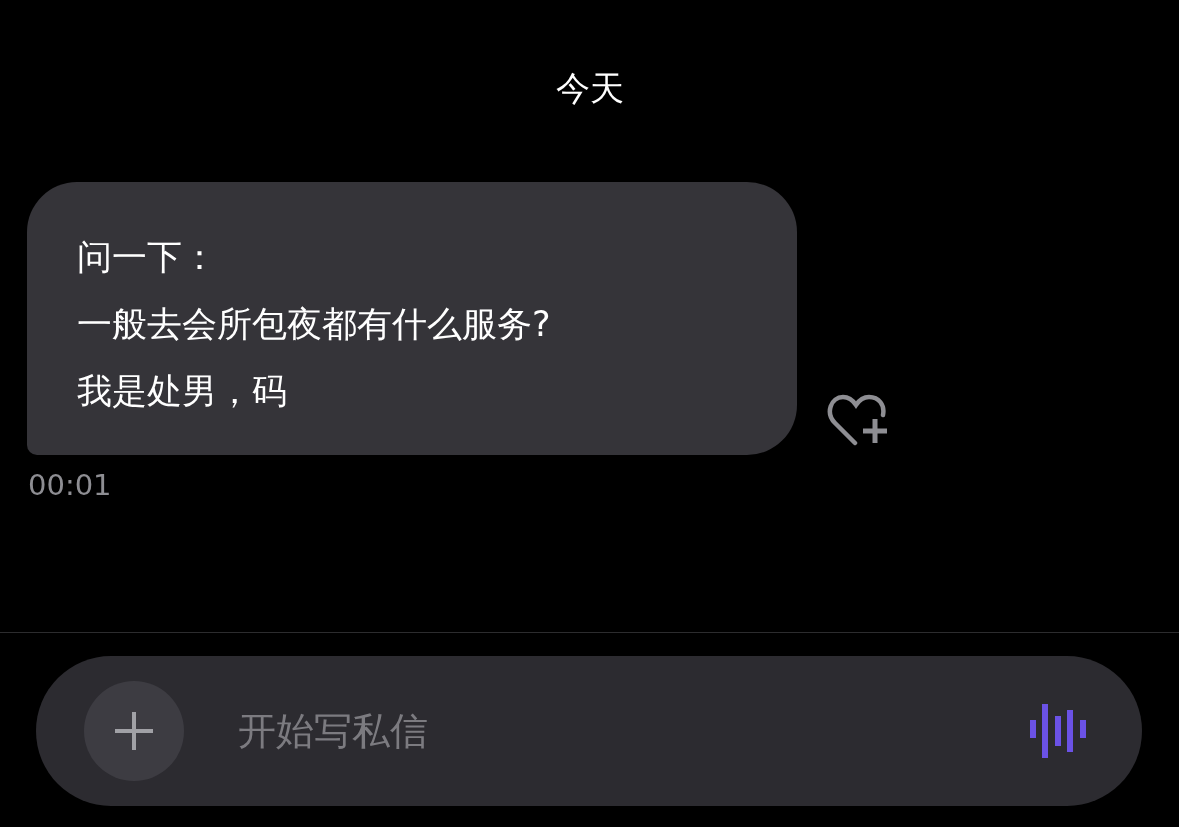  What do you see at coordinates (70, 485) in the screenshot?
I see `message-time: 00:01` at bounding box center [70, 485].